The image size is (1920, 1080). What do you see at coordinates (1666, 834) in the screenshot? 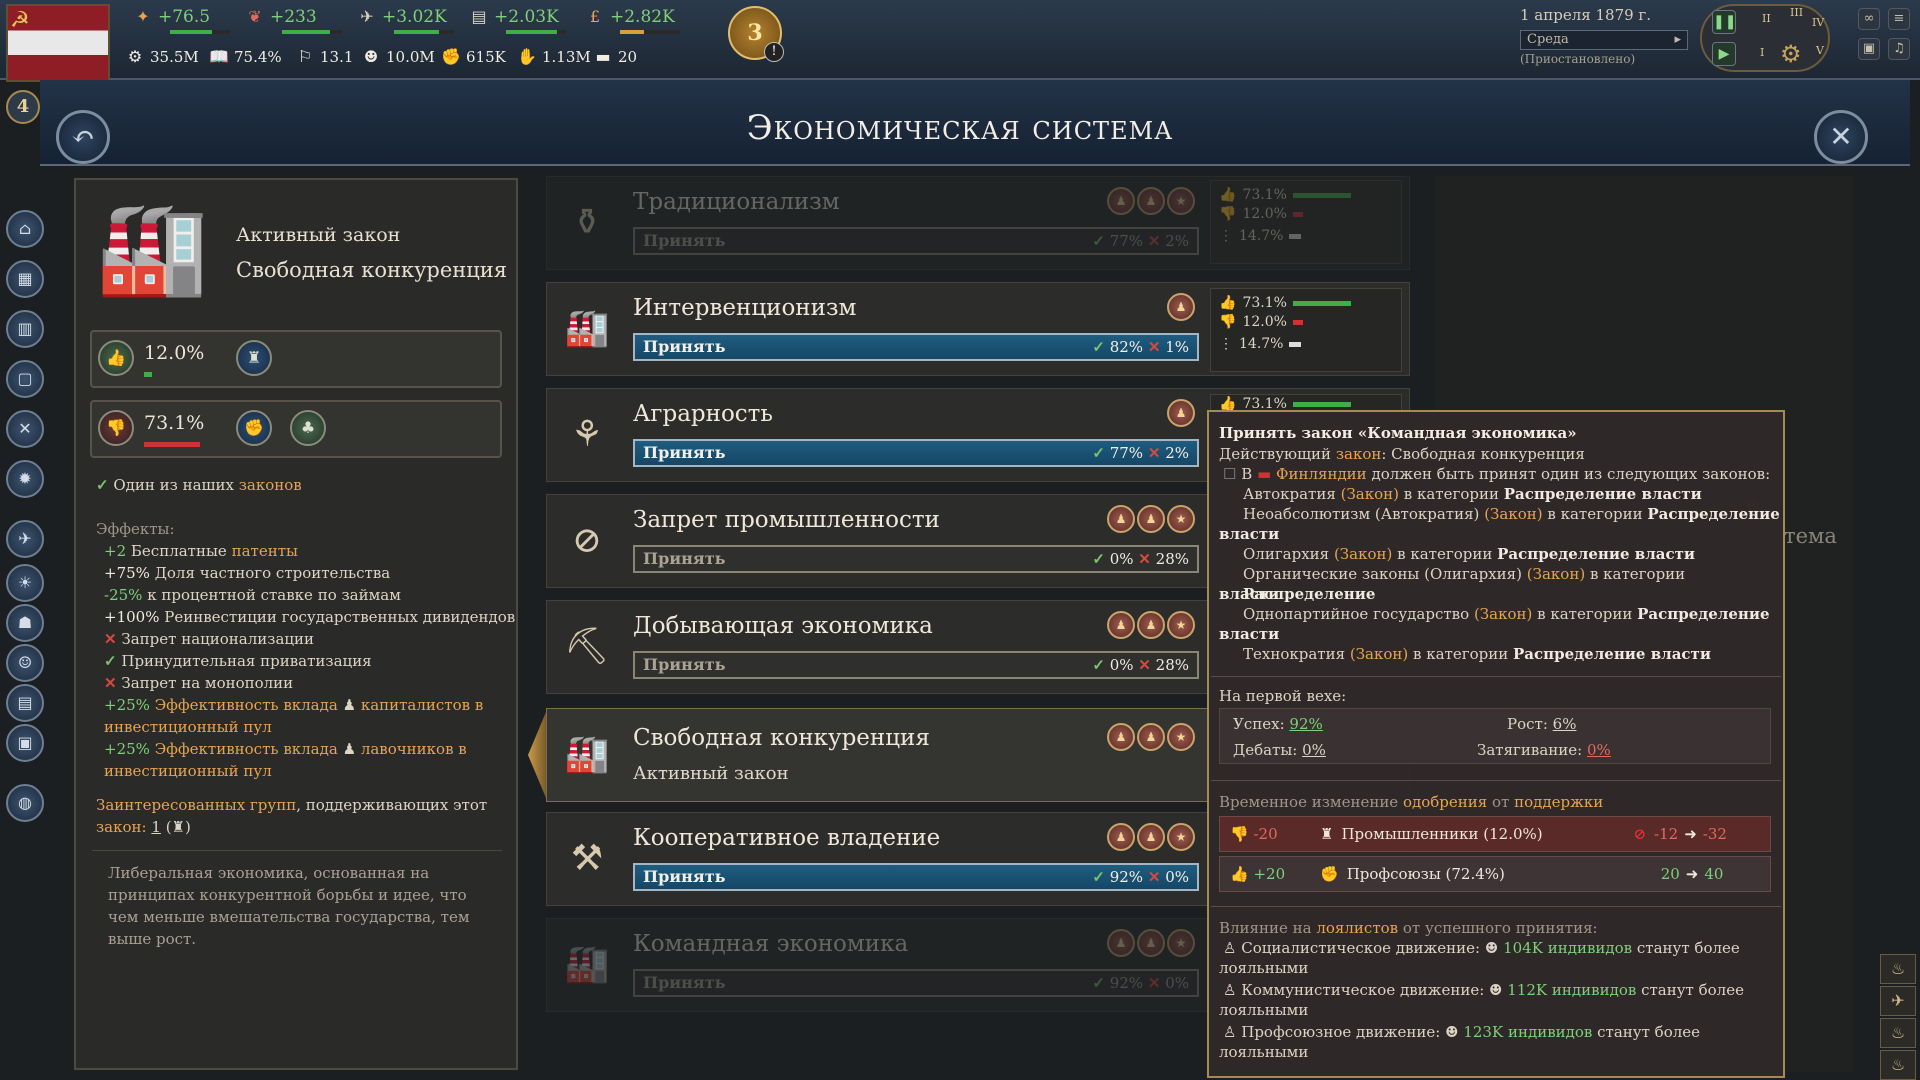
I see `approval-from: -12` at bounding box center [1666, 834].